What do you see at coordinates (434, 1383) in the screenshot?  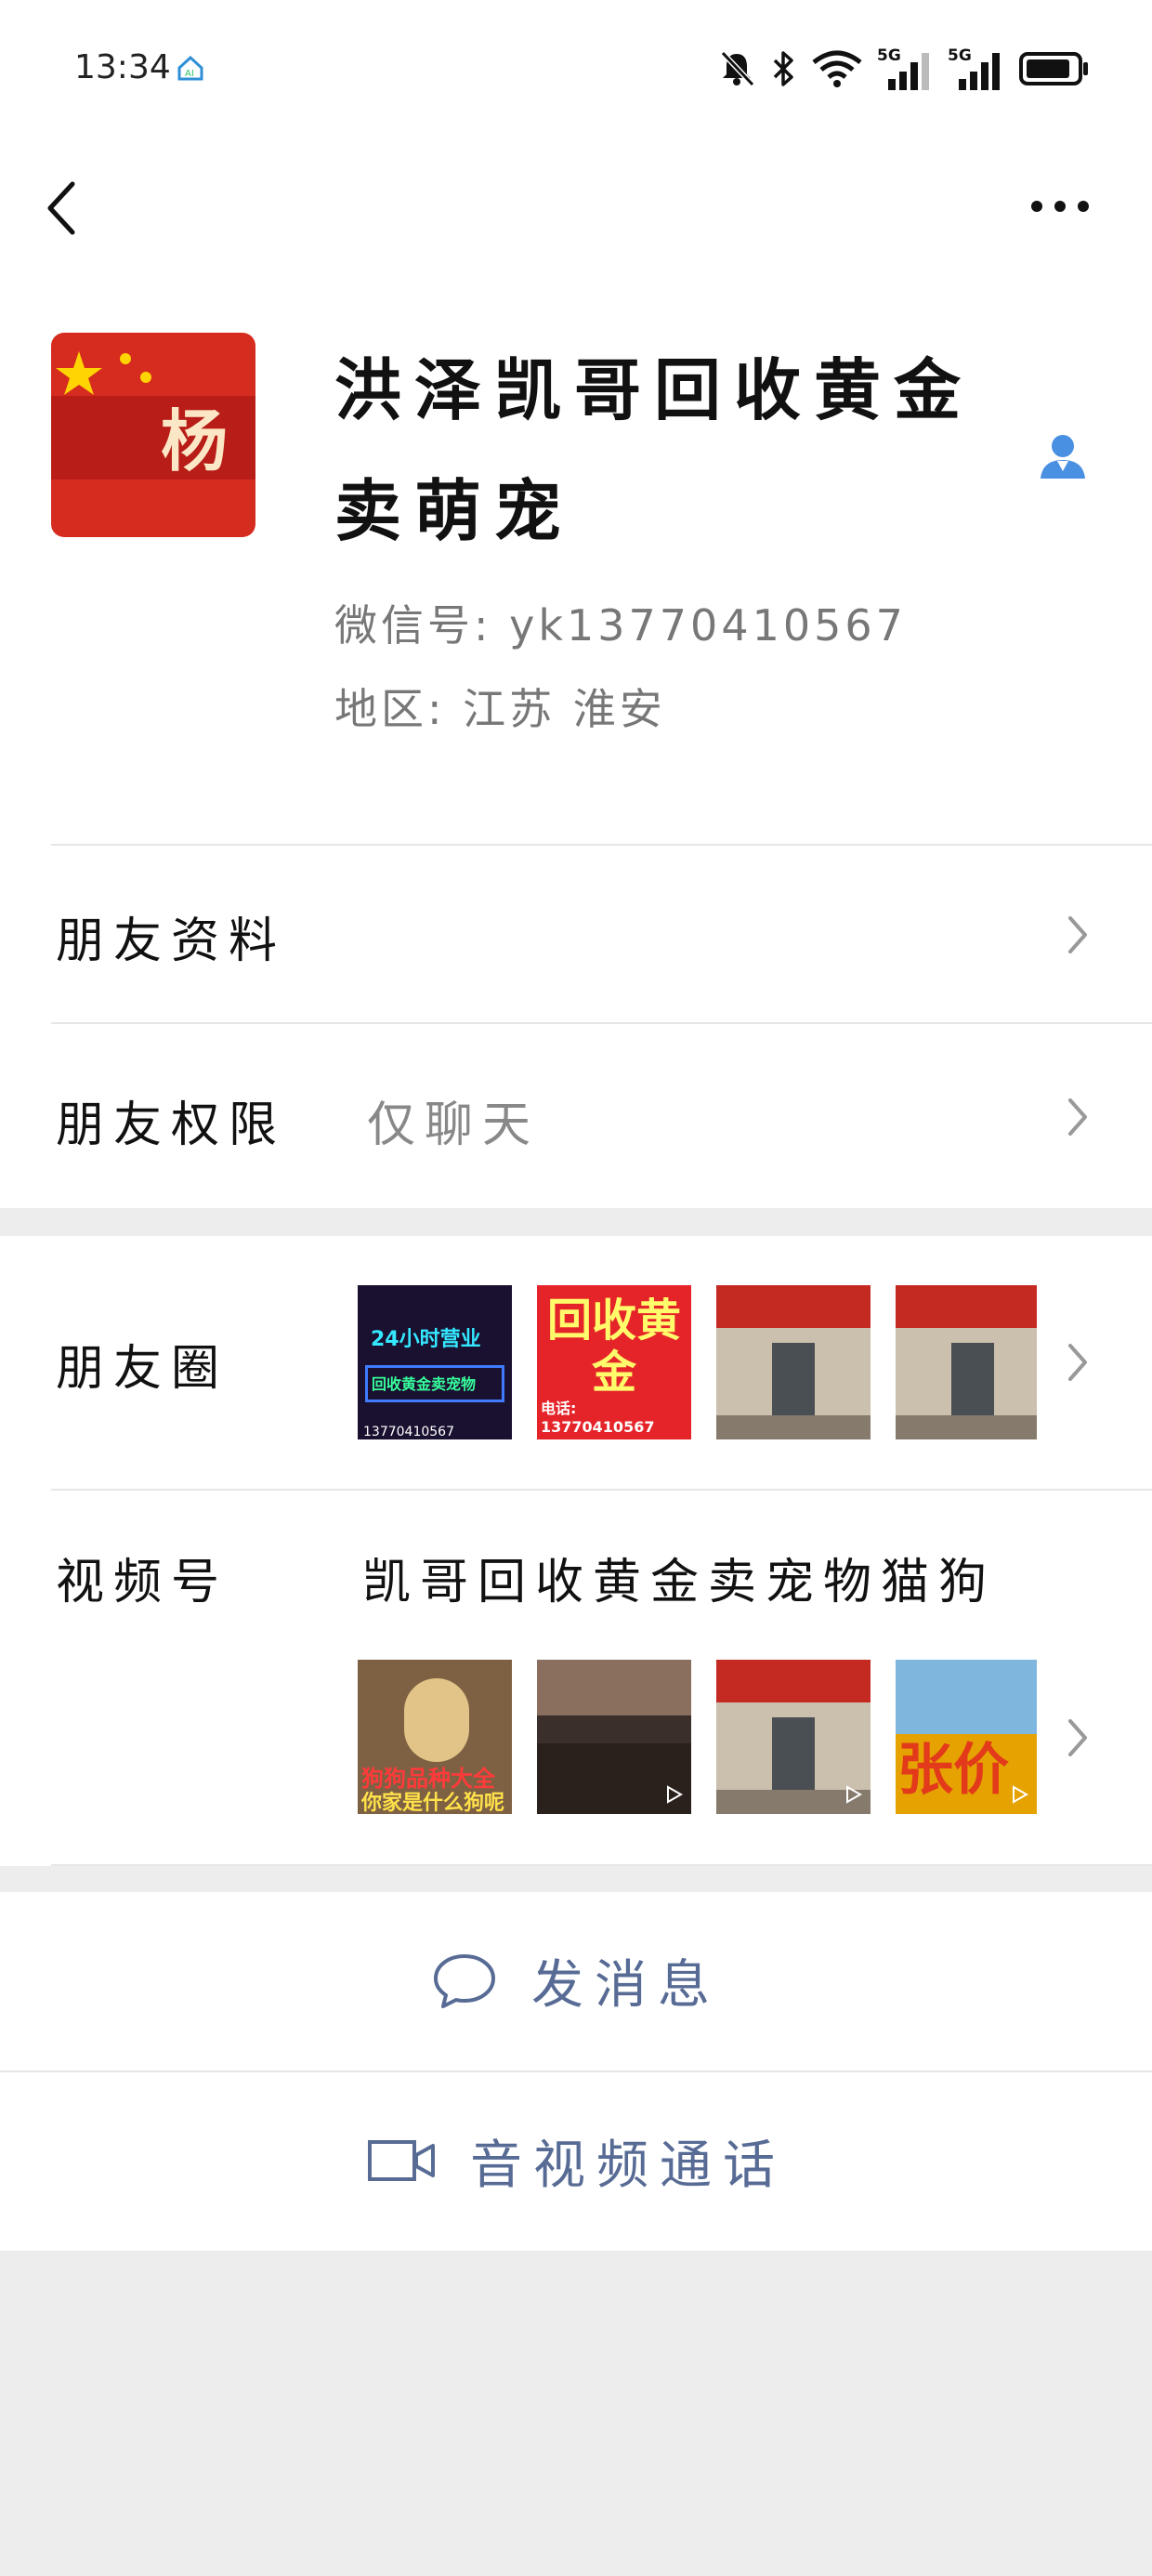 I see `thumb-text: 回收黄金卖宠物` at bounding box center [434, 1383].